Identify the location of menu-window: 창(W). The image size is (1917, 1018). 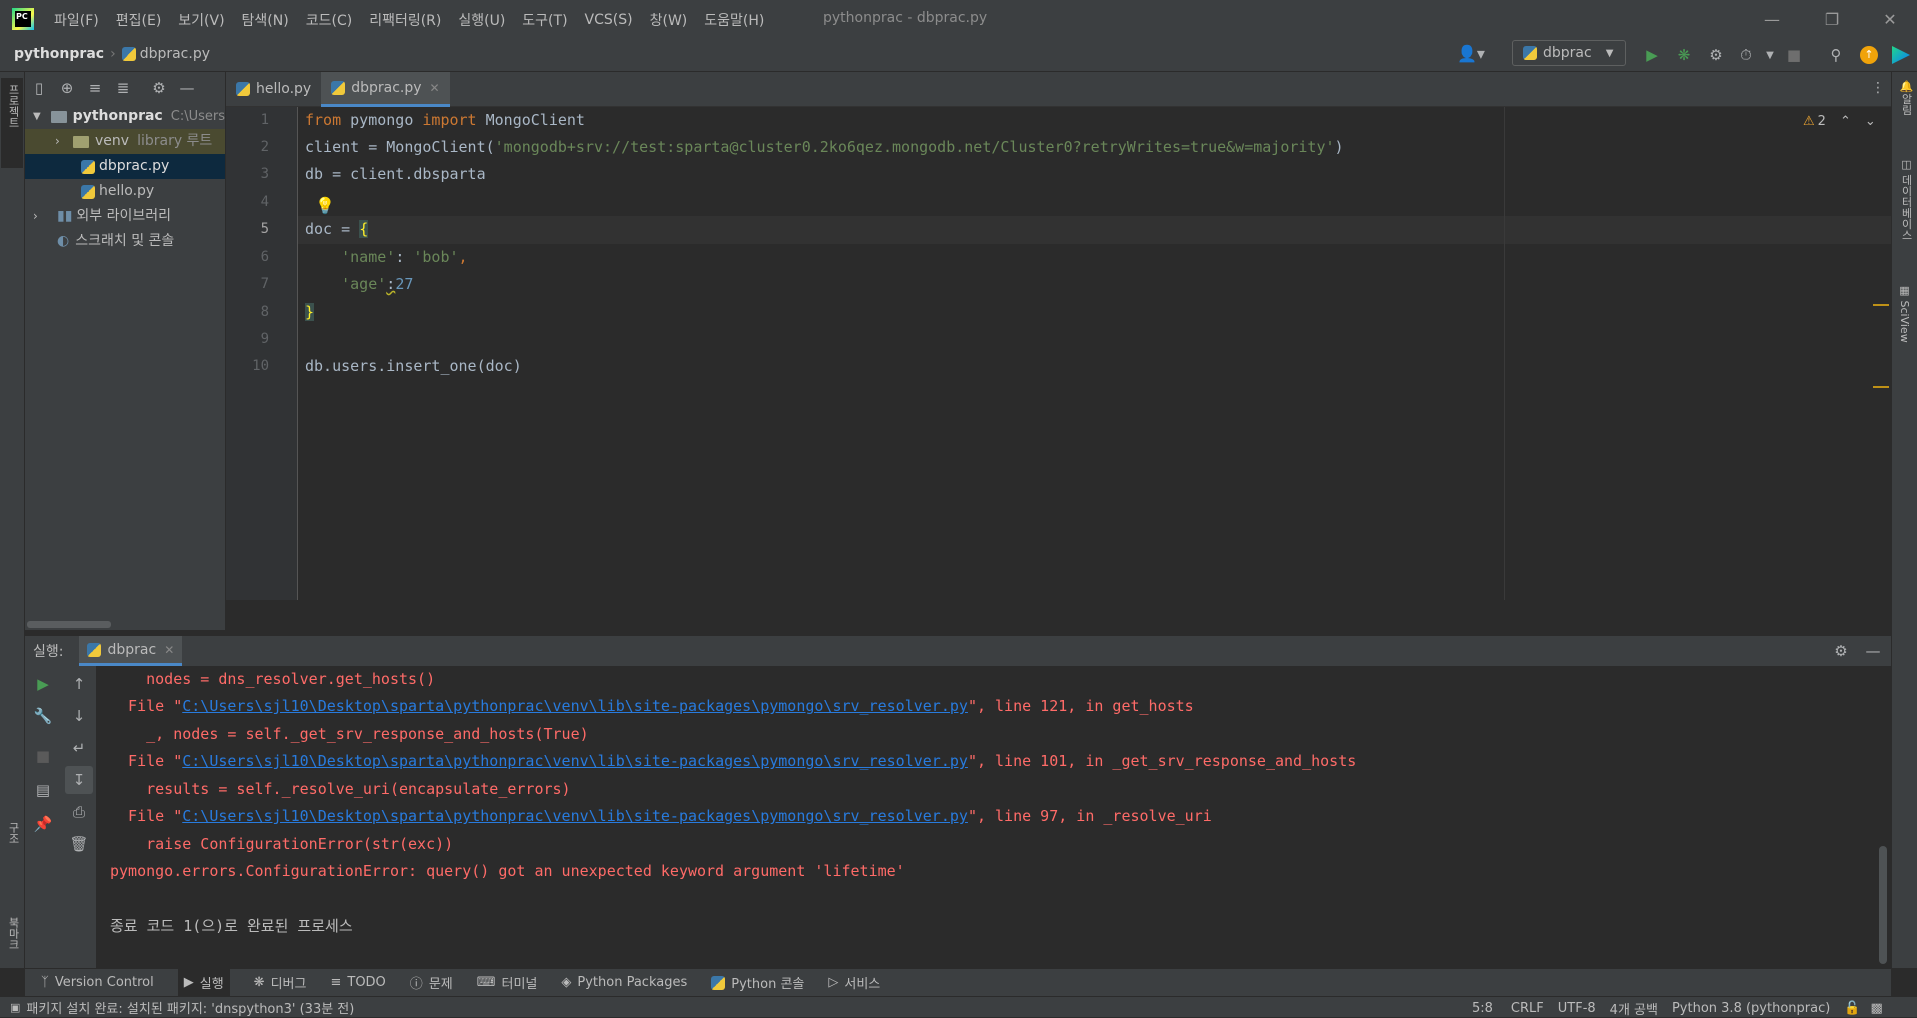
(669, 20).